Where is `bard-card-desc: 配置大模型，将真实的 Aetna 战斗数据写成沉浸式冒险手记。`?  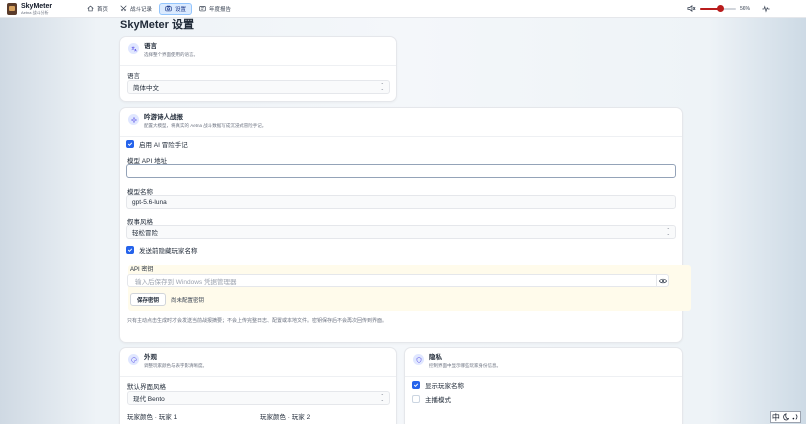
bard-card-desc: 配置大模型，将真实的 Aetna 战斗数据写成沉浸式冒险手记。 is located at coordinates (205, 125).